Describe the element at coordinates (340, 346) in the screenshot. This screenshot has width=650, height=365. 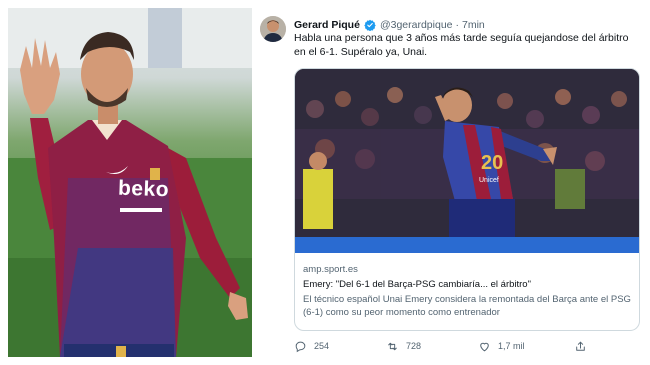
I see `reply-button: 254` at that location.